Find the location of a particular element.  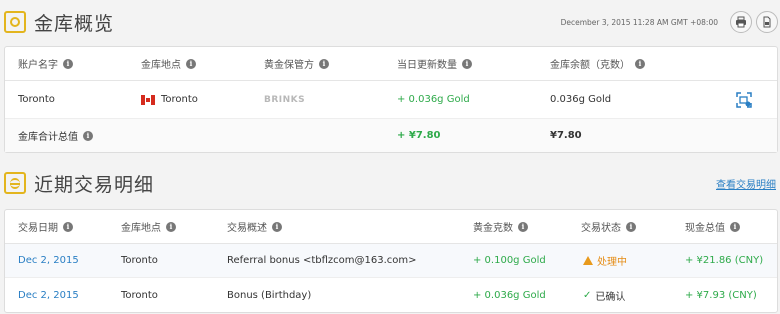

col-status: 交易状态 i is located at coordinates (608, 226).